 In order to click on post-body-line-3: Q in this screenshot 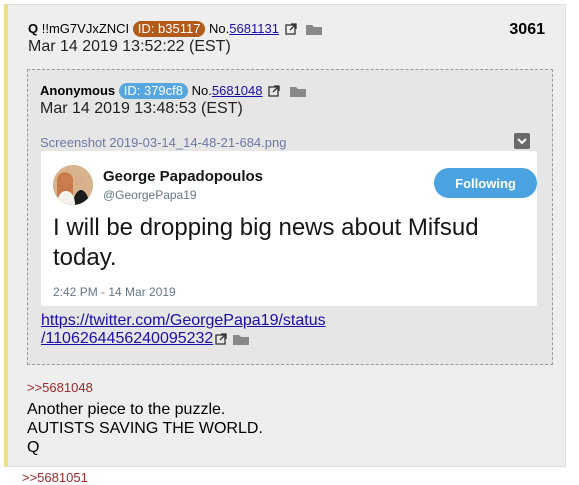, I will do `click(33, 447)`.